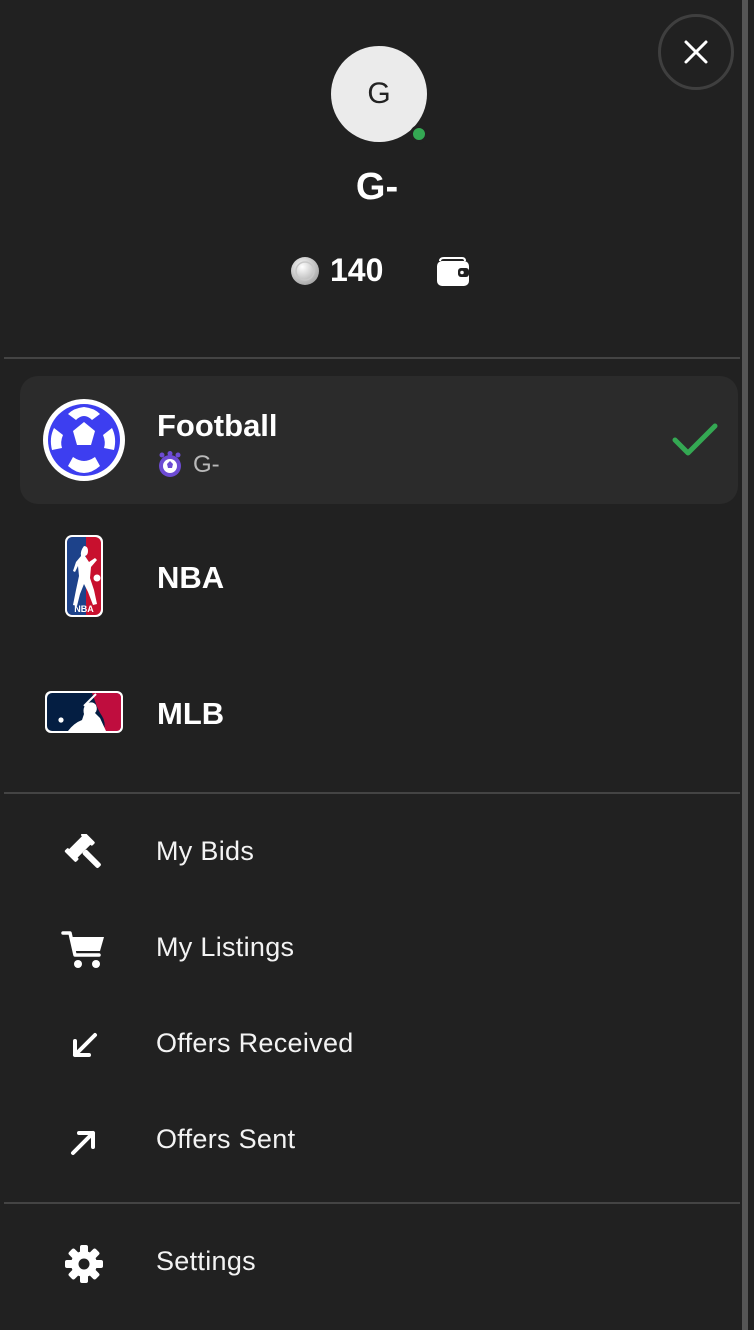  I want to click on menu-item-my-listings: My Listings, so click(372, 950).